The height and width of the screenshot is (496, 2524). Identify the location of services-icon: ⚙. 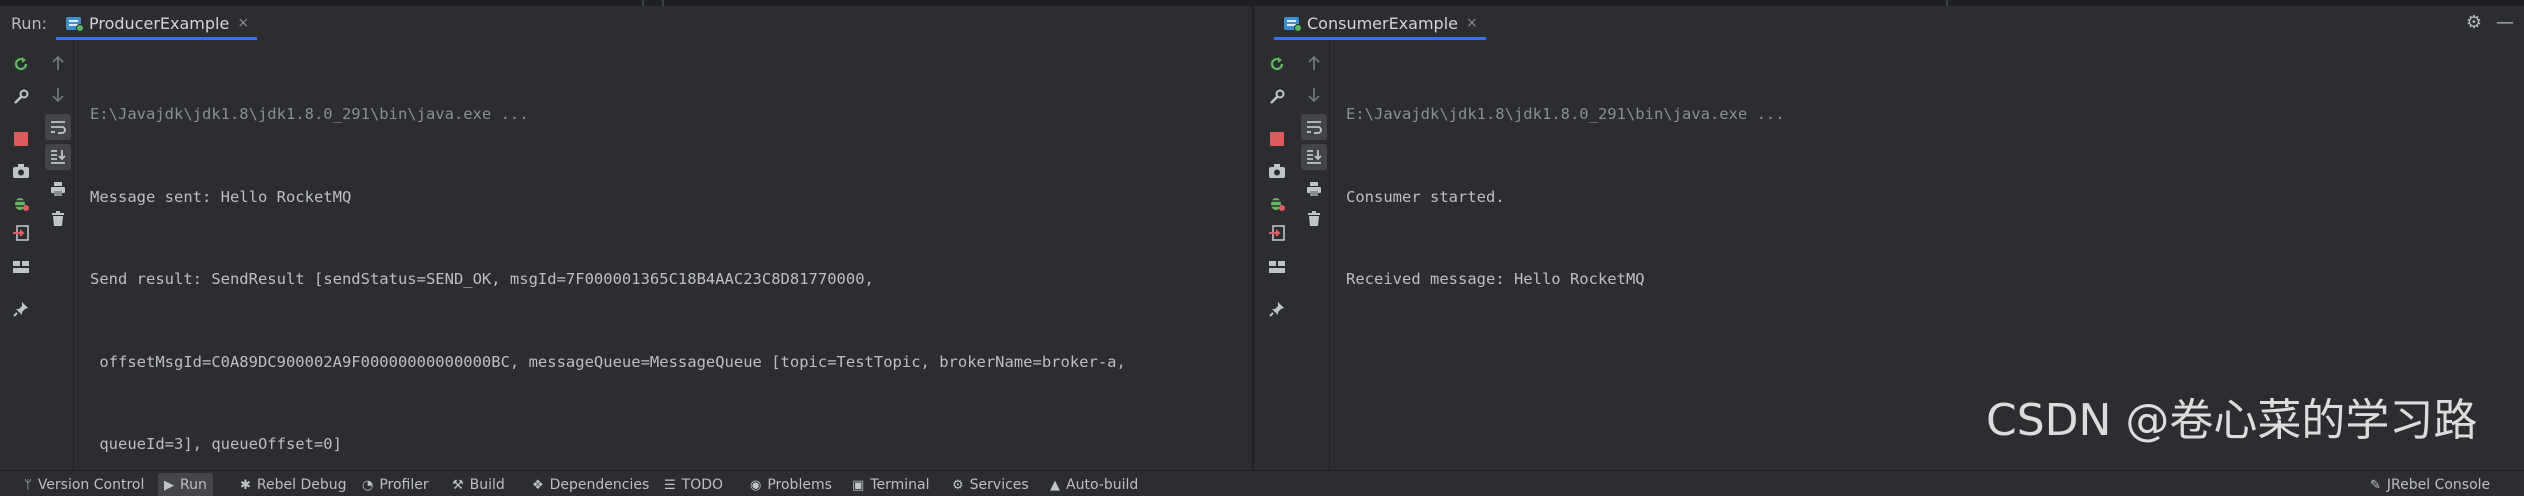
(958, 485).